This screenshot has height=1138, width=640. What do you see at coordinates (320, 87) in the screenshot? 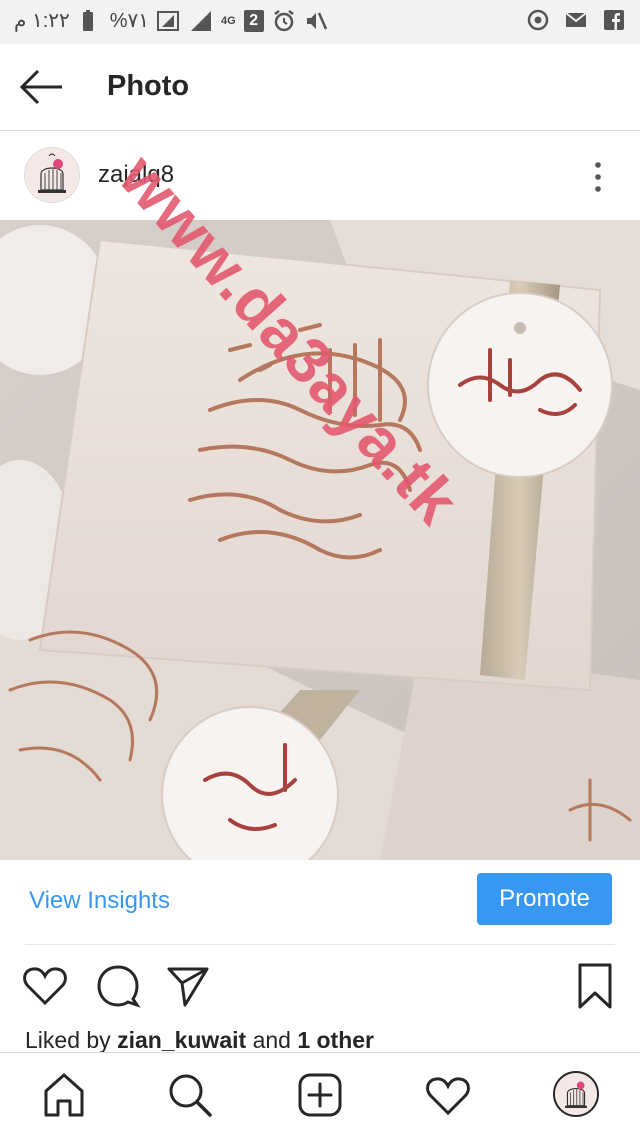
I see `top-app-bar: Photo` at bounding box center [320, 87].